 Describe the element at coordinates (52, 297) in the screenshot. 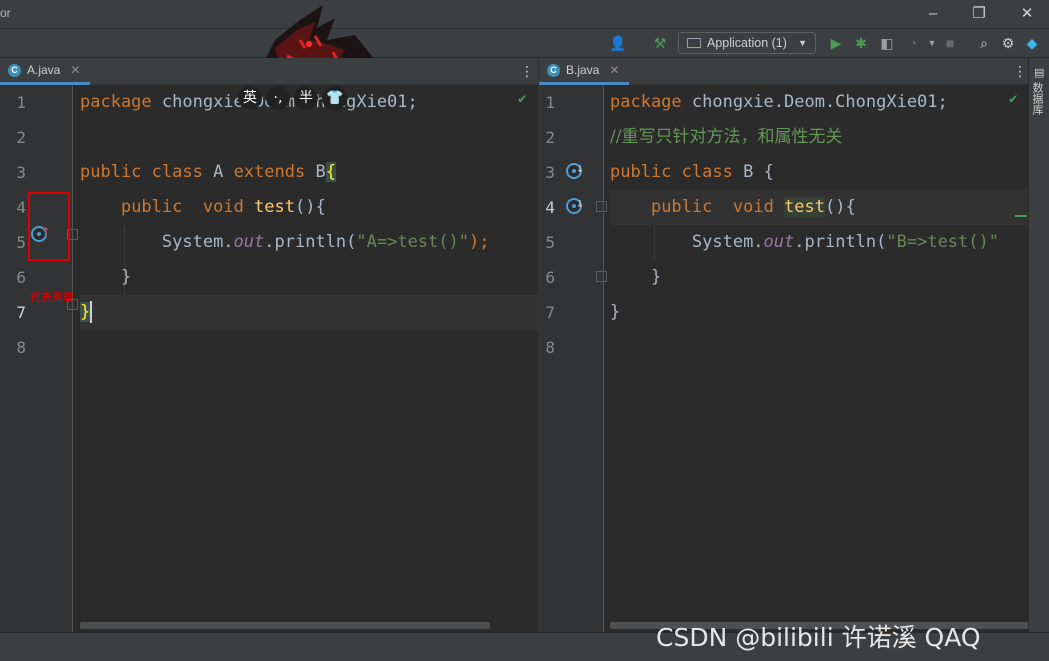

I see `annotation-label: 代表重载` at that location.